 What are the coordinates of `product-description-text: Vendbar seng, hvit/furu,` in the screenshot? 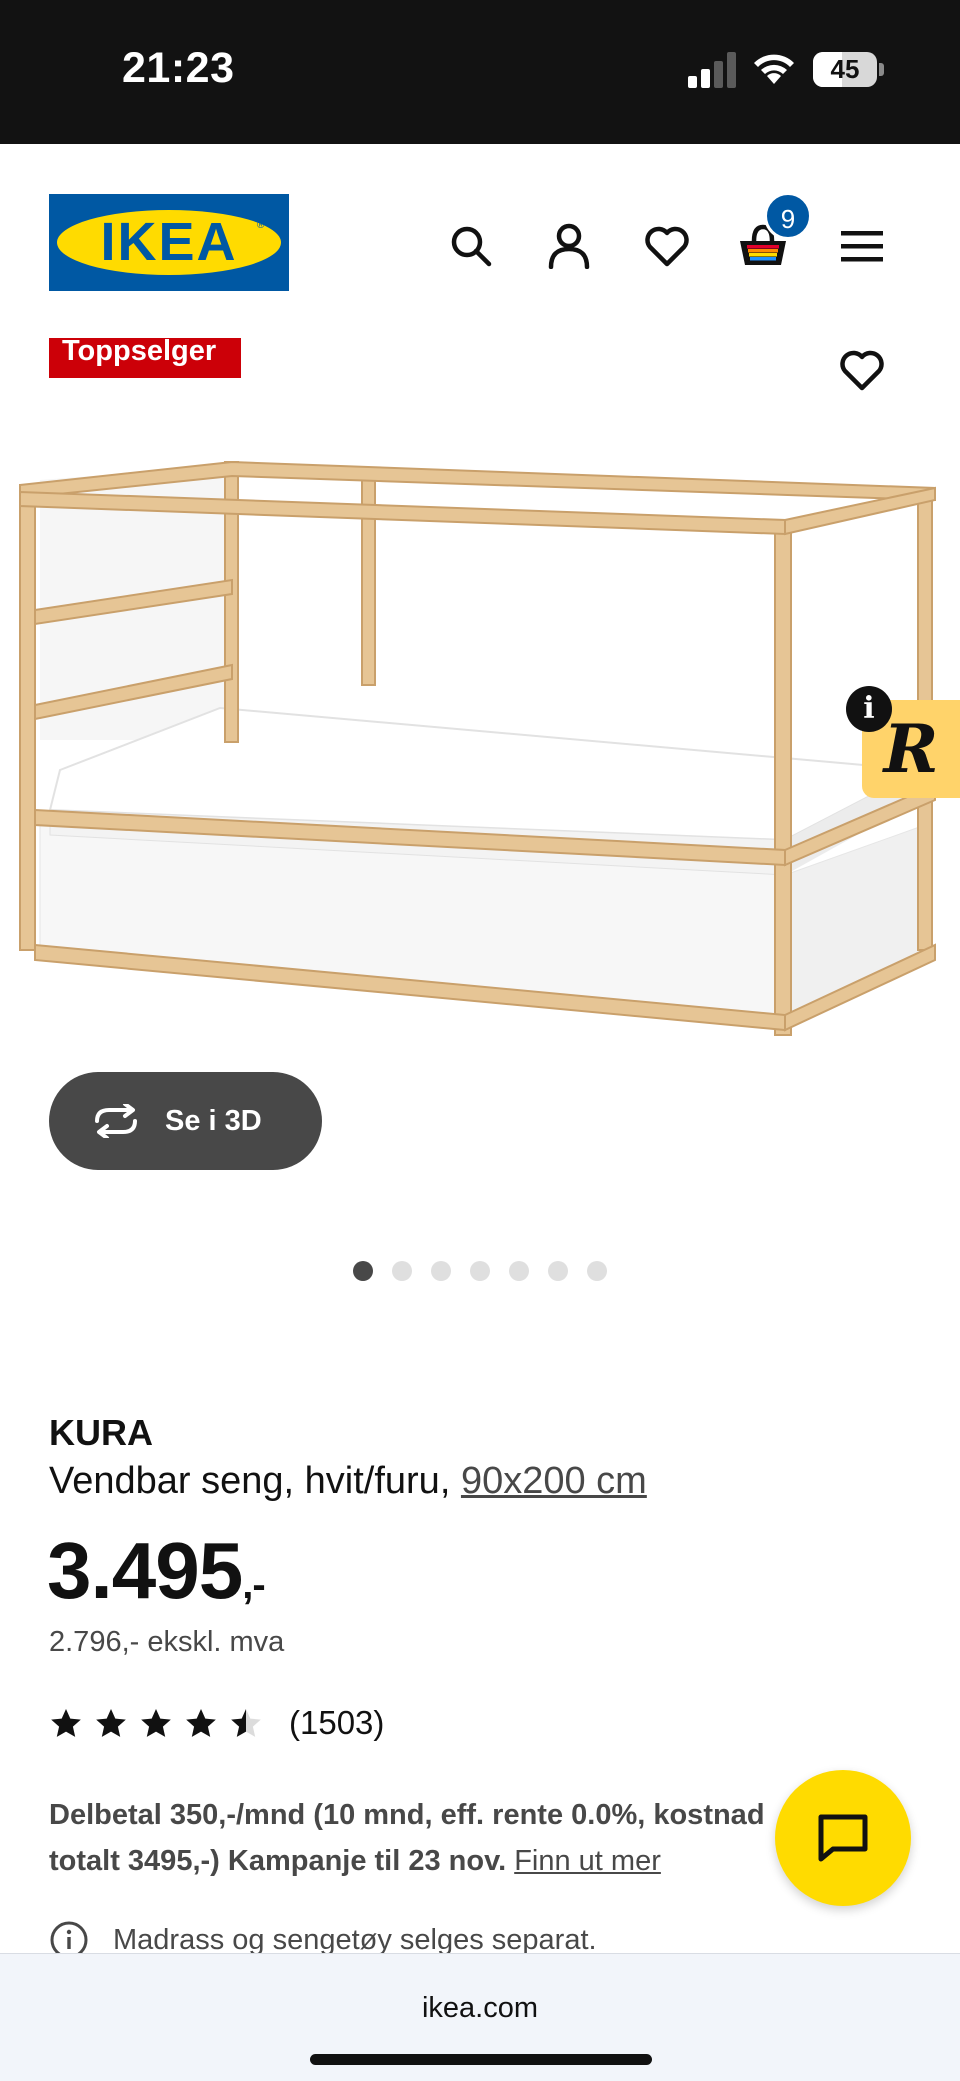 It's located at (250, 1481).